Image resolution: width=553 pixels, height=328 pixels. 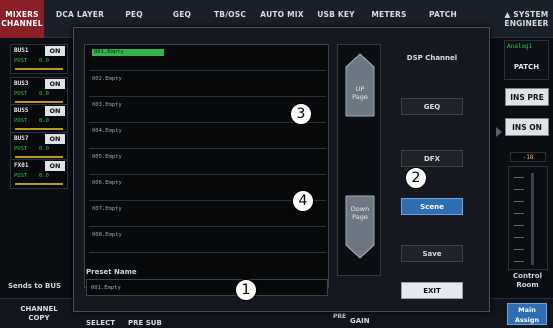 I want to click on down-page-label-1: Down, so click(x=360, y=209).